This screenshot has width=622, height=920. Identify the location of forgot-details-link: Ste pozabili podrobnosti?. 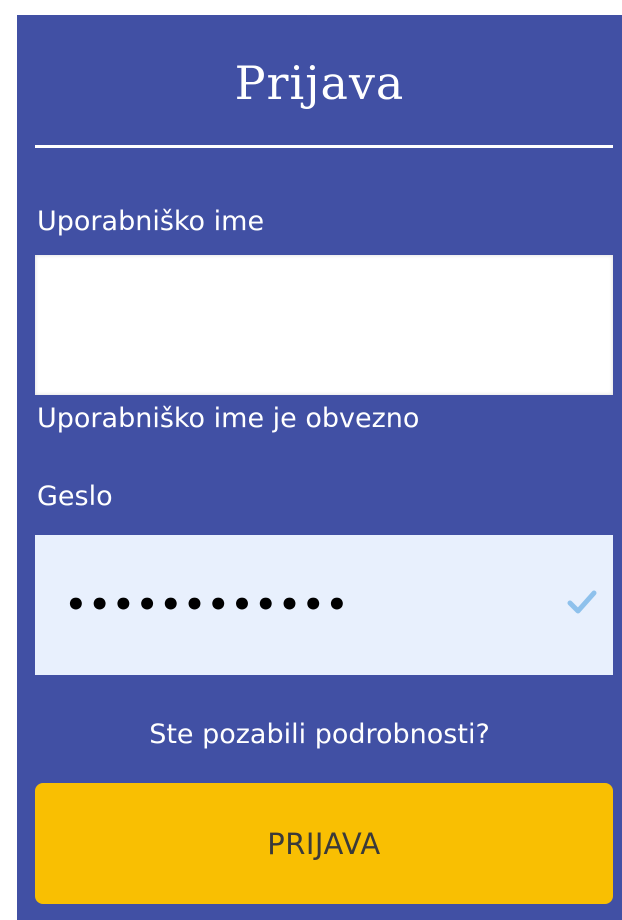
(319, 735).